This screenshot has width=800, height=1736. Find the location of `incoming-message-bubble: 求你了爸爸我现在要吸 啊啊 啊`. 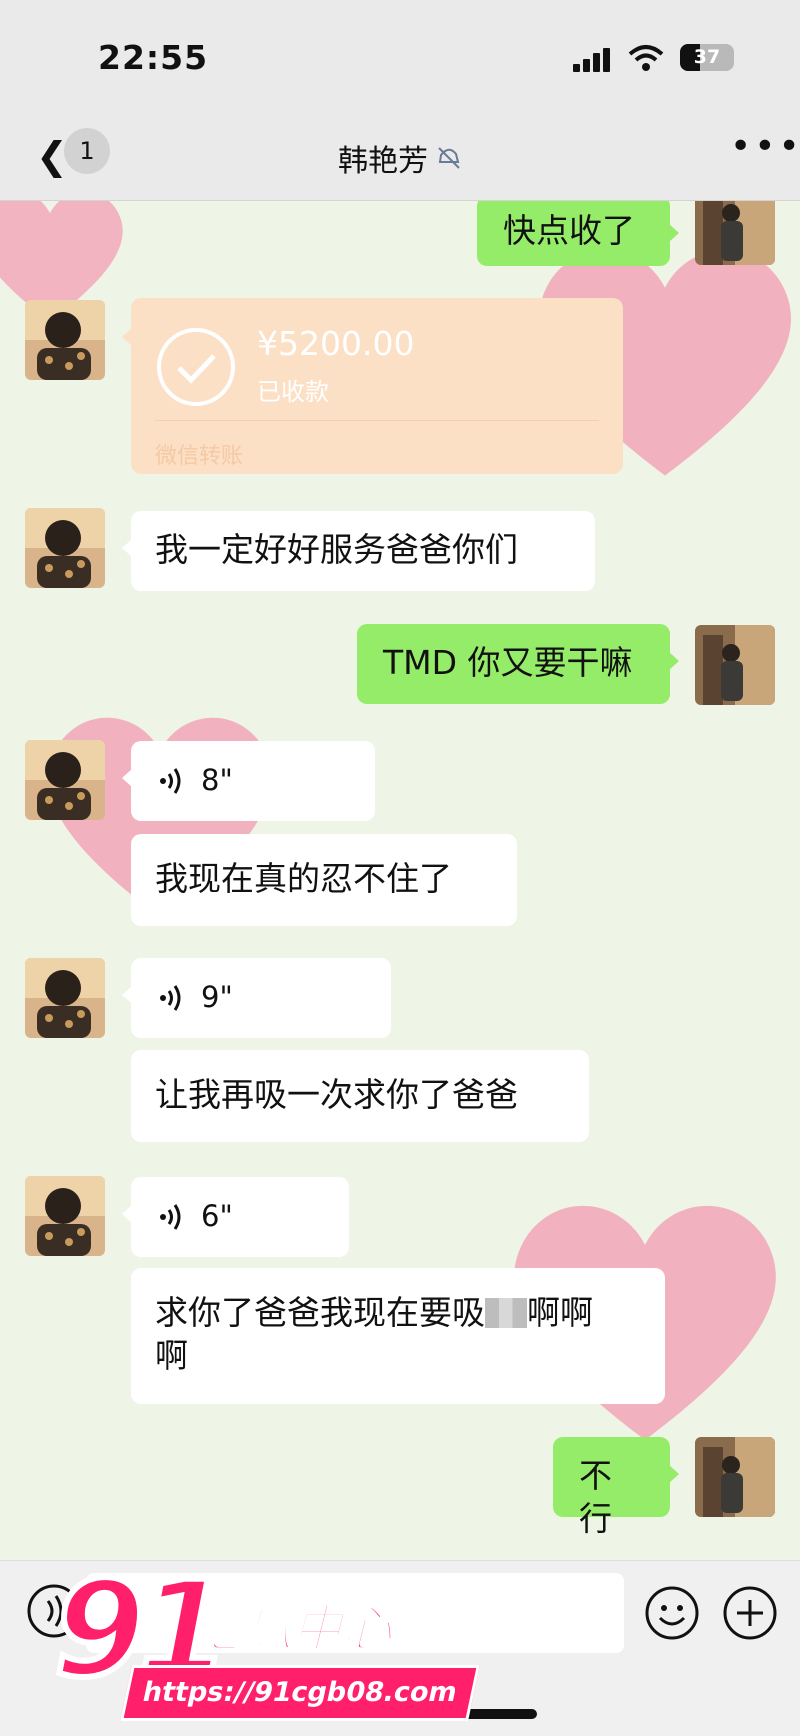

incoming-message-bubble: 求你了爸爸我现在要吸 啊啊 啊 is located at coordinates (398, 1336).